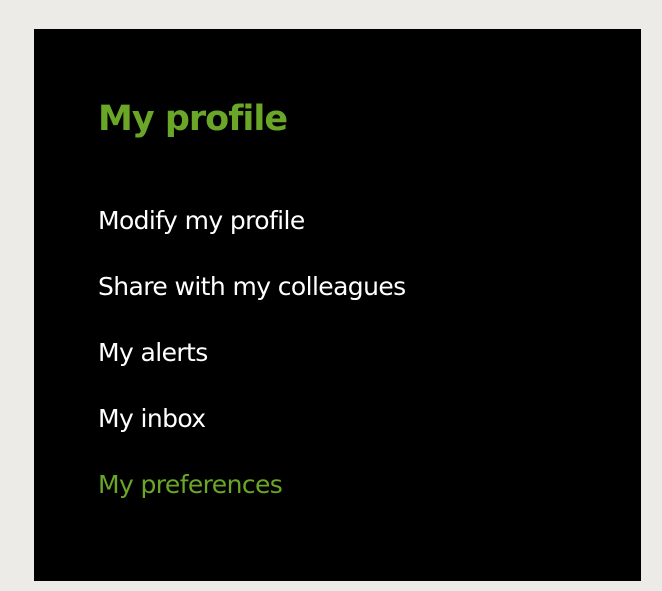 This screenshot has height=591, width=662. I want to click on menu-item-share-colleagues: Share with my colleagues, so click(252, 298).